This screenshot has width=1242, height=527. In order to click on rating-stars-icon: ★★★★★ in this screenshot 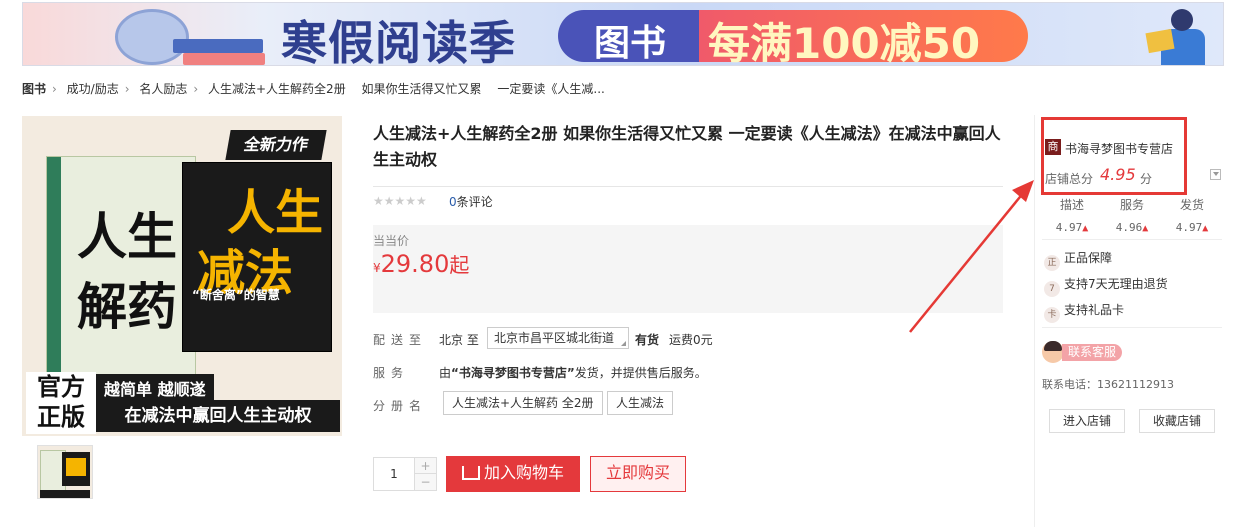, I will do `click(400, 201)`.